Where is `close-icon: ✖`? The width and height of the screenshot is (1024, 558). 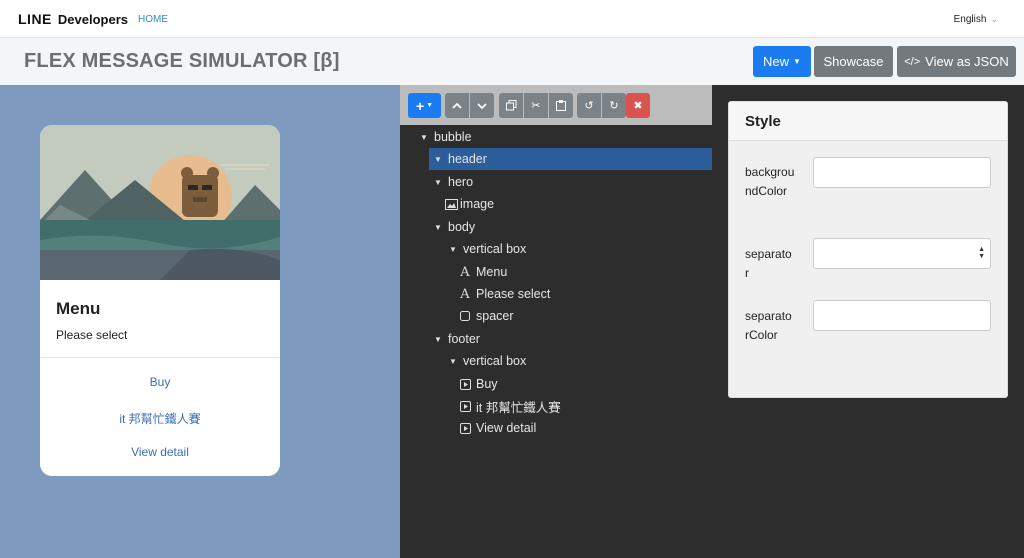 close-icon: ✖ is located at coordinates (638, 106).